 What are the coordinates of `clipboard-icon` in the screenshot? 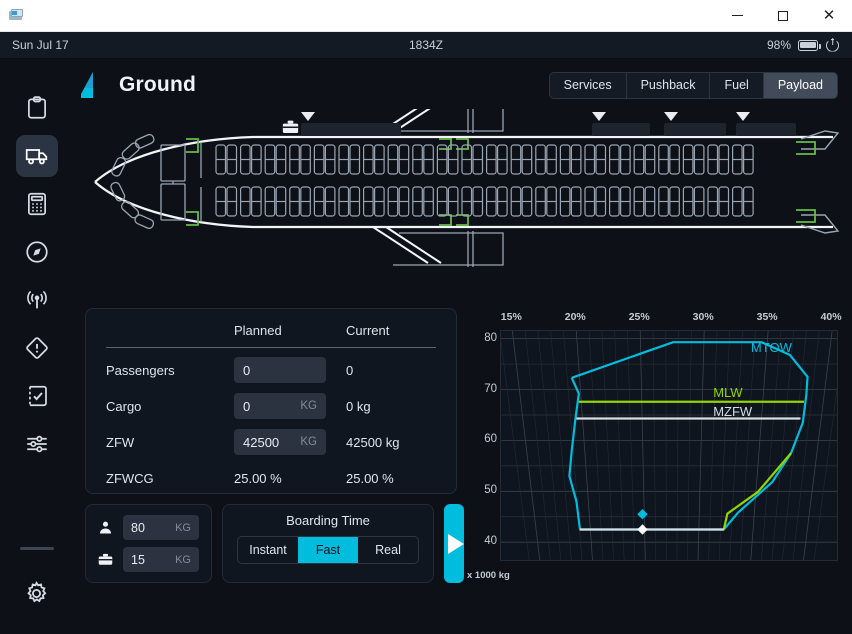 It's located at (36, 107).